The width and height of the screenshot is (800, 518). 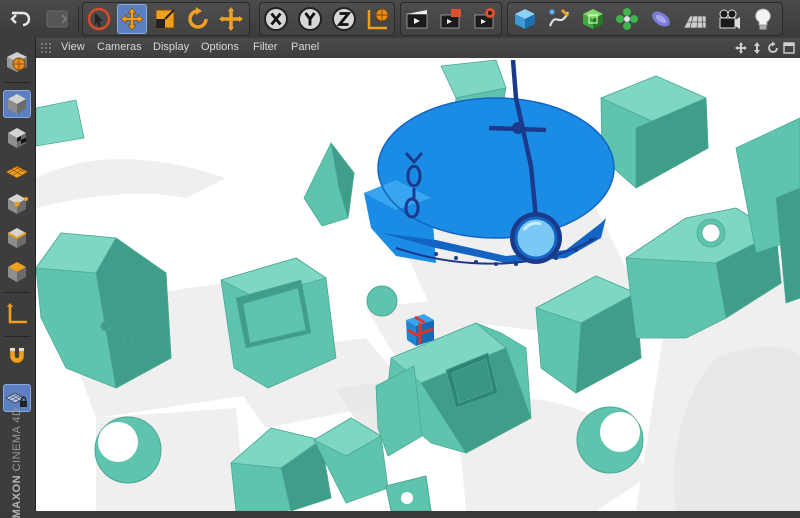 I want to click on render-picture-viewer-icon, so click(x=451, y=19).